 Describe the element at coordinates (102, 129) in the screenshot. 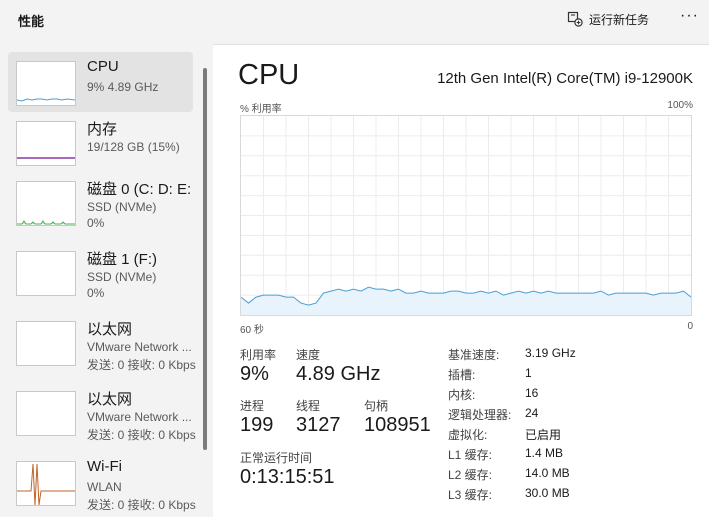

I see `sidebar-item-label: 内存` at that location.